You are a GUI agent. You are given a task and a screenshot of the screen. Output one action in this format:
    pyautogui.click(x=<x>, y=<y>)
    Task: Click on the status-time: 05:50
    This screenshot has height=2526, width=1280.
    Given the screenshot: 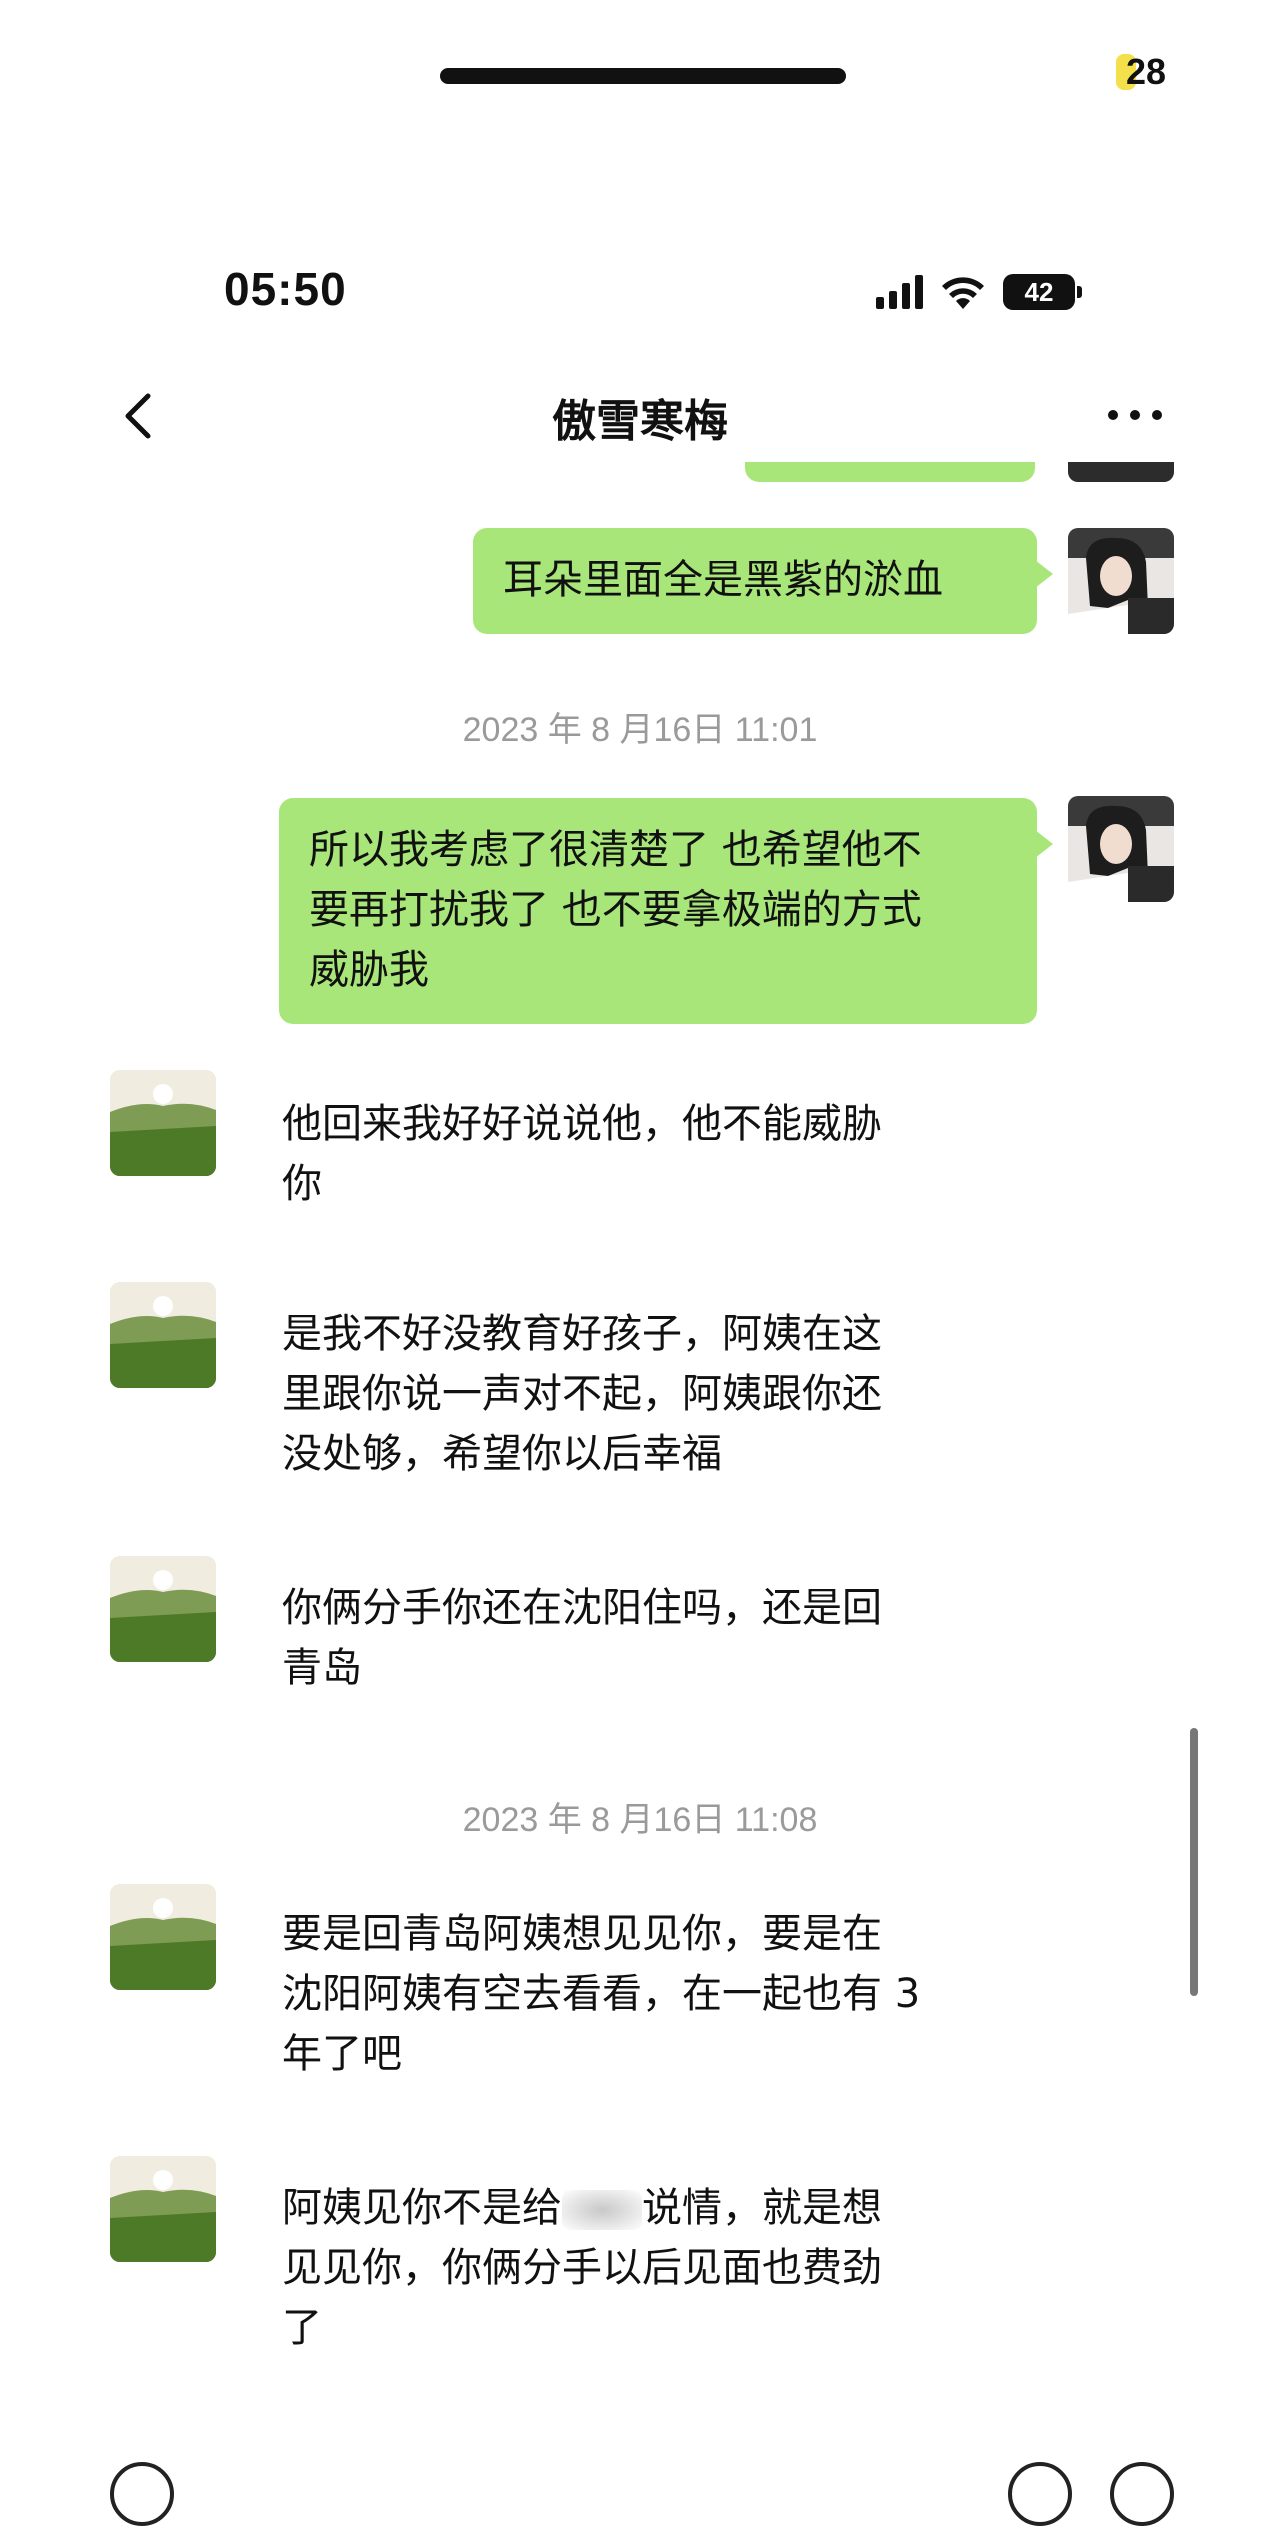 What is the action you would take?
    pyautogui.click(x=285, y=289)
    